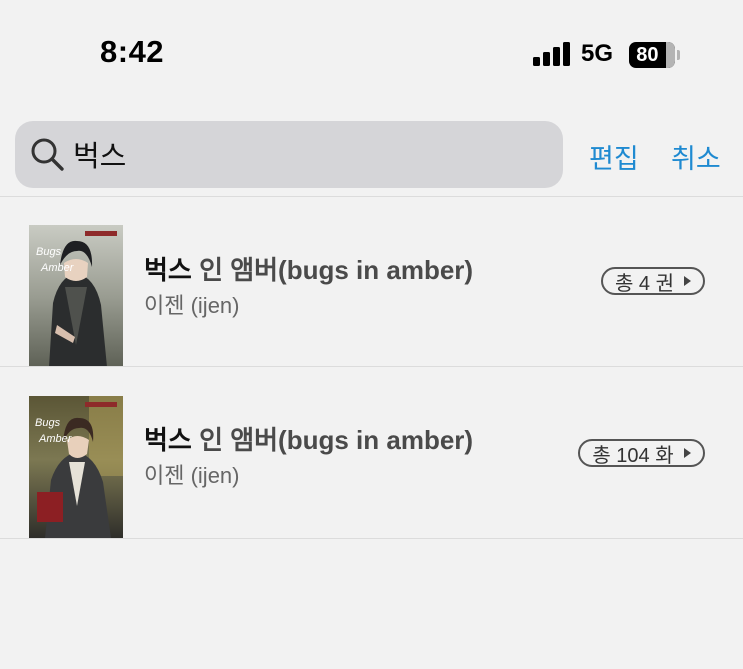  Describe the element at coordinates (647, 55) in the screenshot. I see `battery-level: 80` at that location.